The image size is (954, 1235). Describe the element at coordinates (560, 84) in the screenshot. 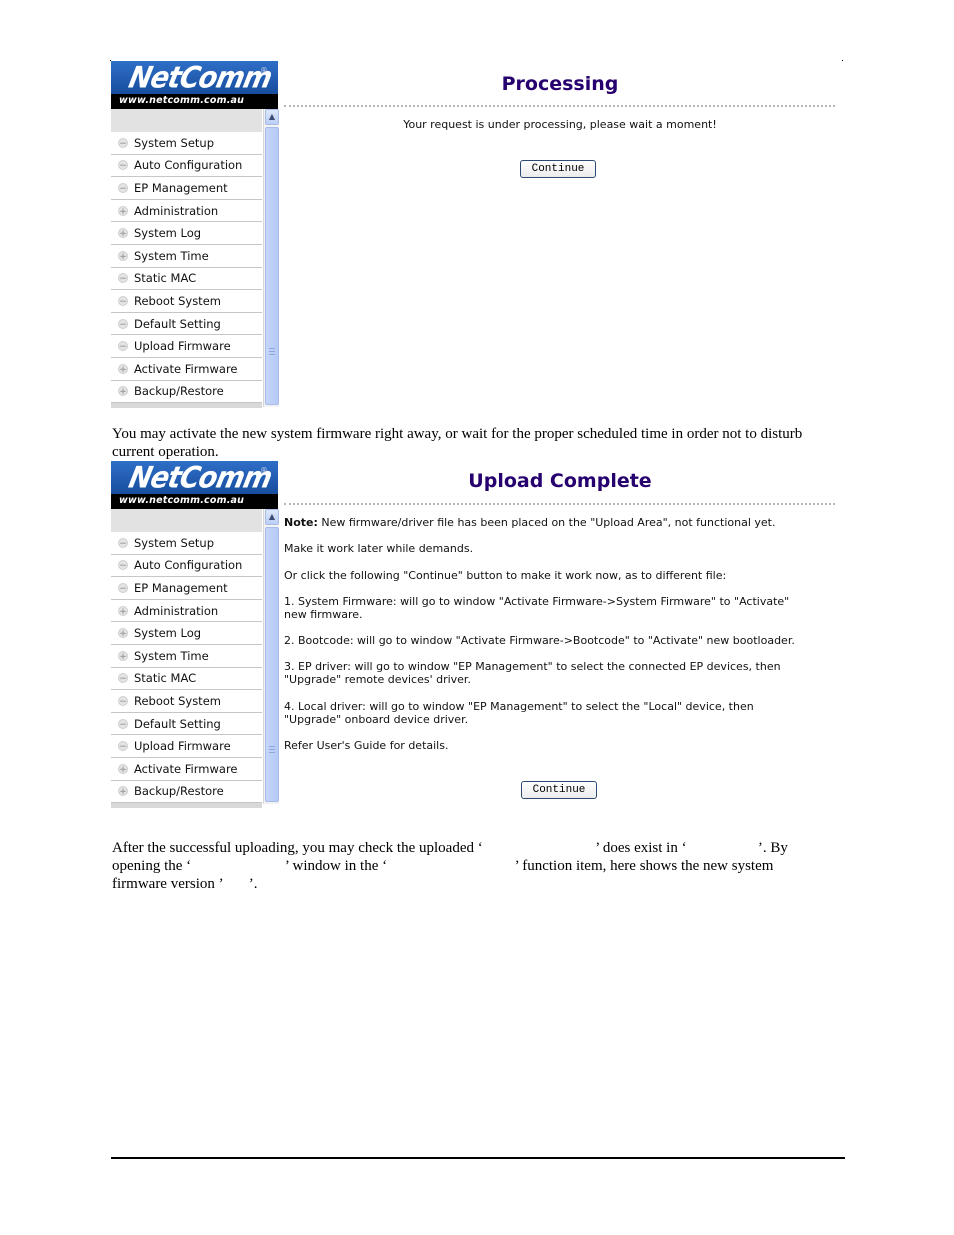

I see `page-title: Processing` at that location.